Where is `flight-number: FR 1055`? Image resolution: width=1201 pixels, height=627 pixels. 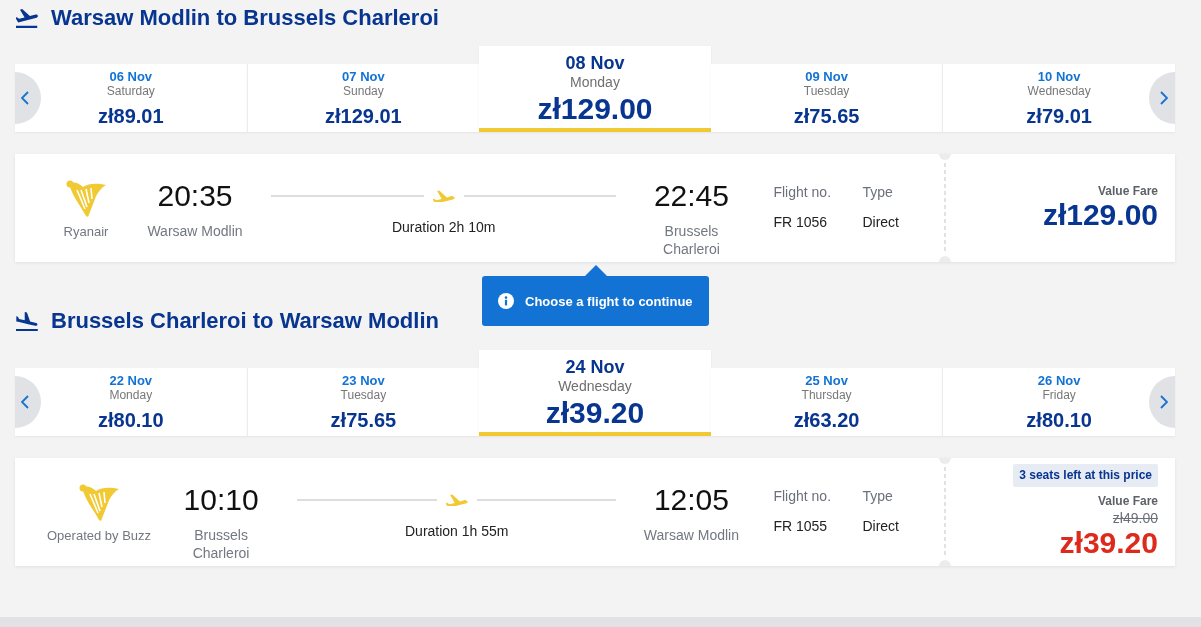
flight-number: FR 1055 is located at coordinates (801, 526).